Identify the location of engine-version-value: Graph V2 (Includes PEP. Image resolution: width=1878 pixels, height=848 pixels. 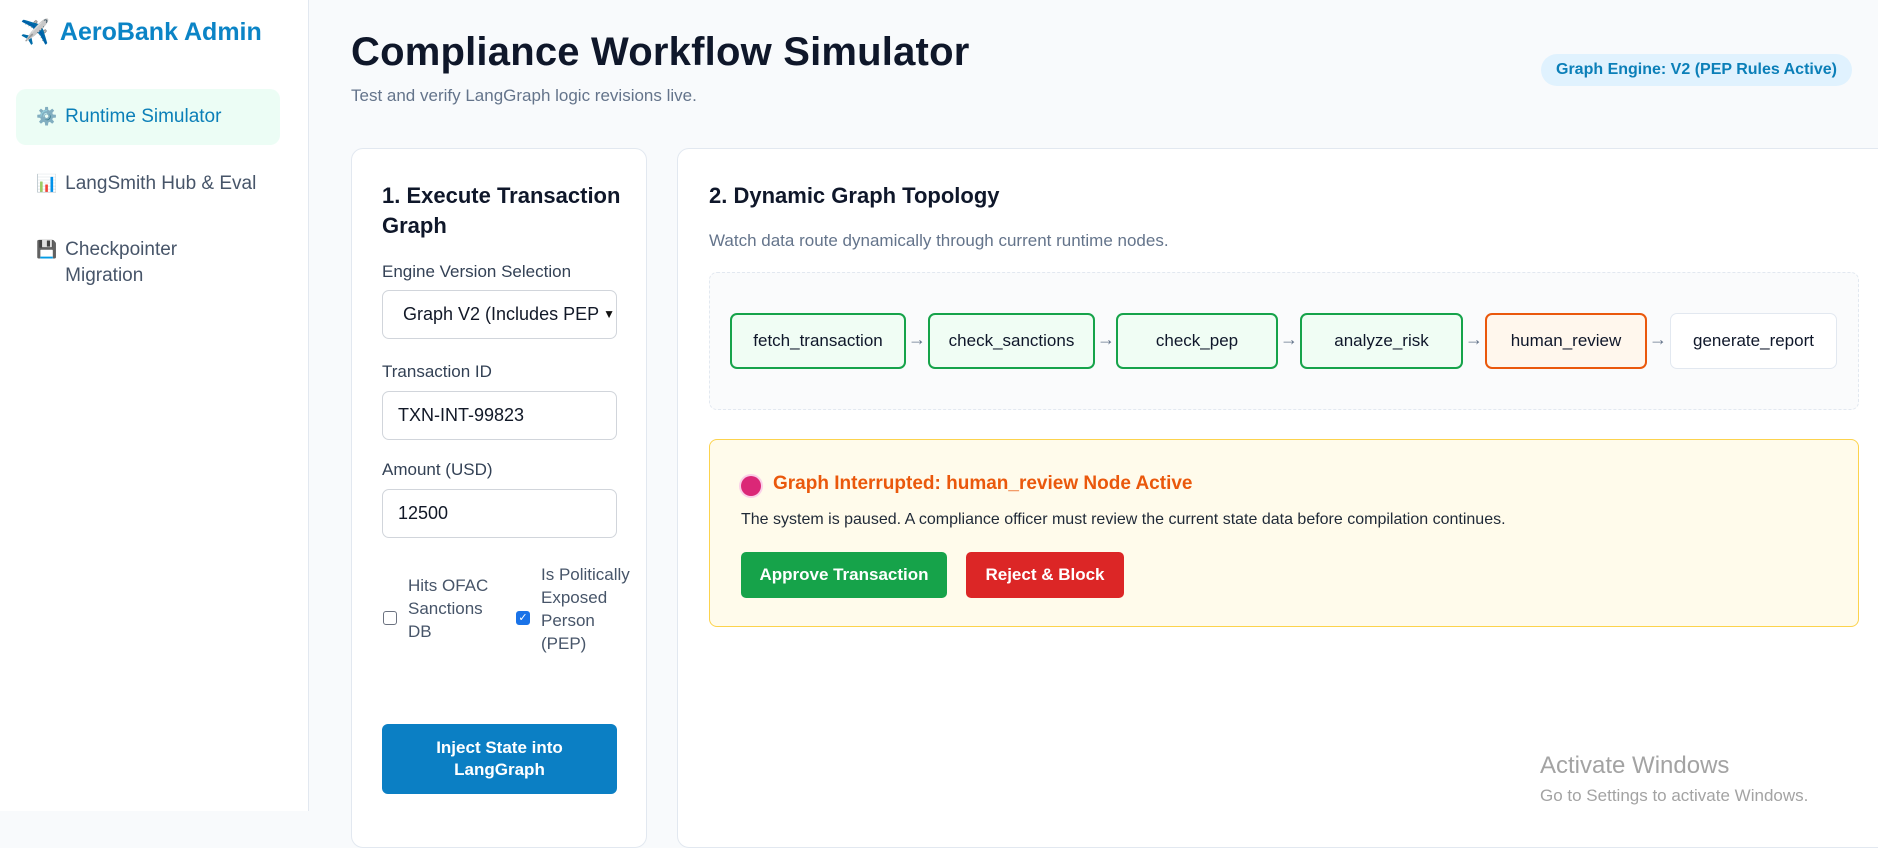
(501, 314).